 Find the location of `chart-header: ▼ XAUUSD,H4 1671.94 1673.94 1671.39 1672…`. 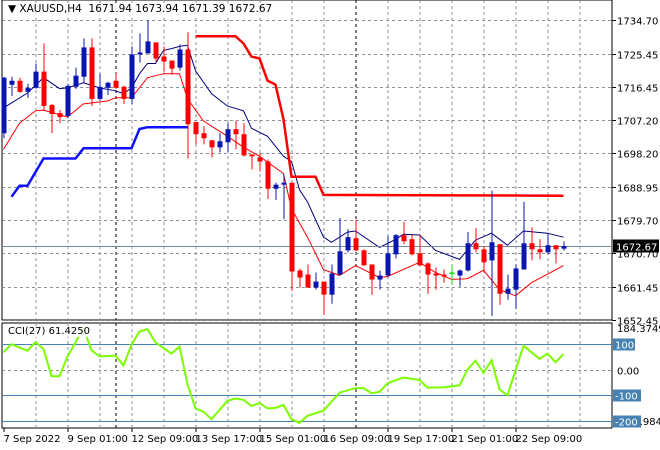

chart-header: ▼ XAUUSD,H4 1671.94 1673.94 1671.39 1672… is located at coordinates (140, 9).